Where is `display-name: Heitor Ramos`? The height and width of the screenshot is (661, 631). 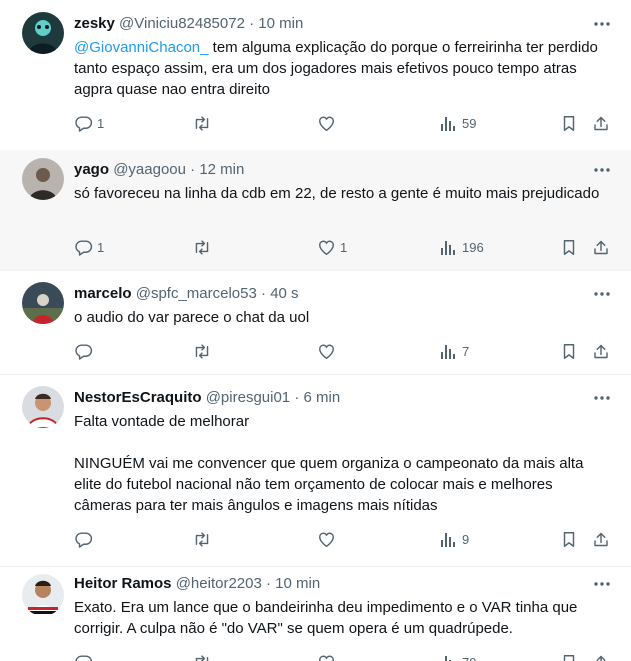
display-name: Heitor Ramos is located at coordinates (123, 583).